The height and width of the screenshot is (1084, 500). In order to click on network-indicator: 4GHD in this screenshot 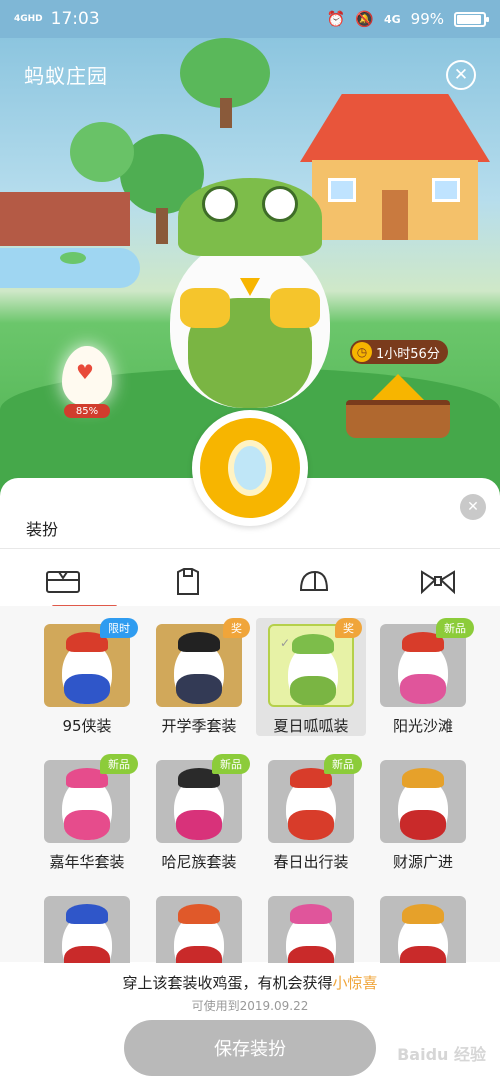, I will do `click(28, 18)`.